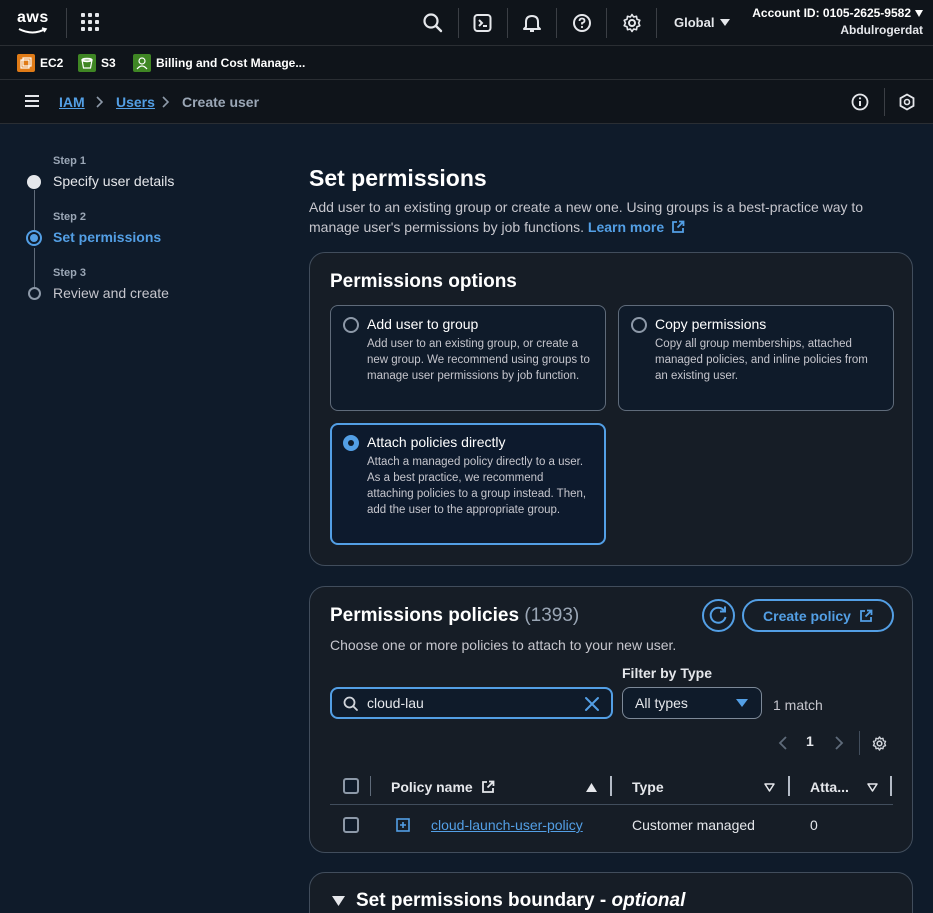 The image size is (933, 913). I want to click on region-selector: Global, so click(702, 22).